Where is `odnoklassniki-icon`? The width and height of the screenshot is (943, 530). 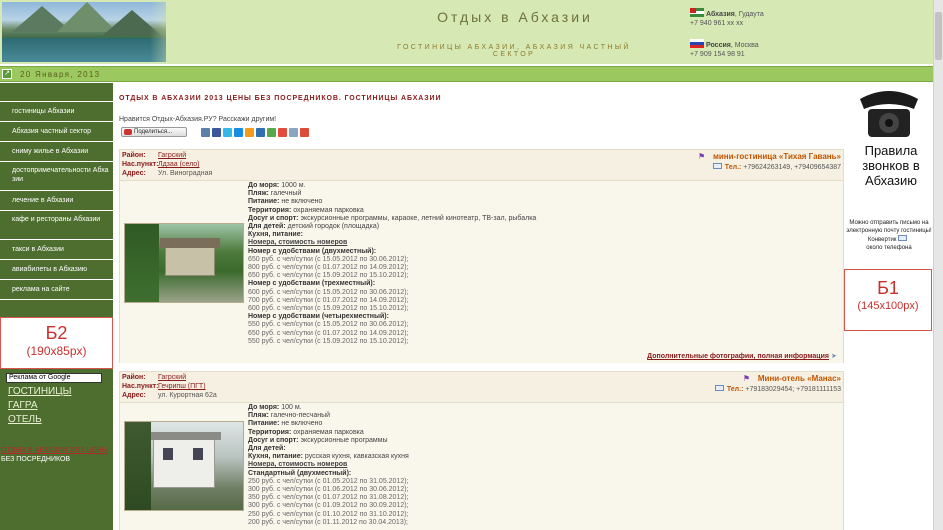
odnoklassniki-icon is located at coordinates (249, 132).